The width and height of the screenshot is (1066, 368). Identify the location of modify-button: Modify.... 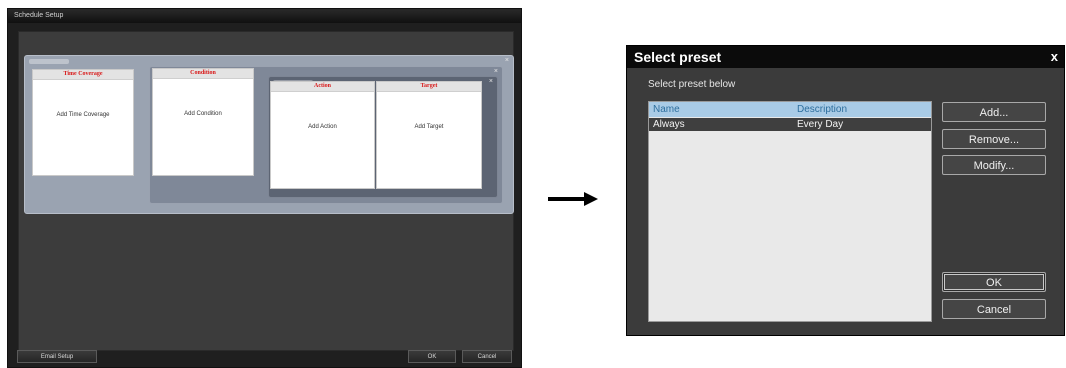
(994, 165).